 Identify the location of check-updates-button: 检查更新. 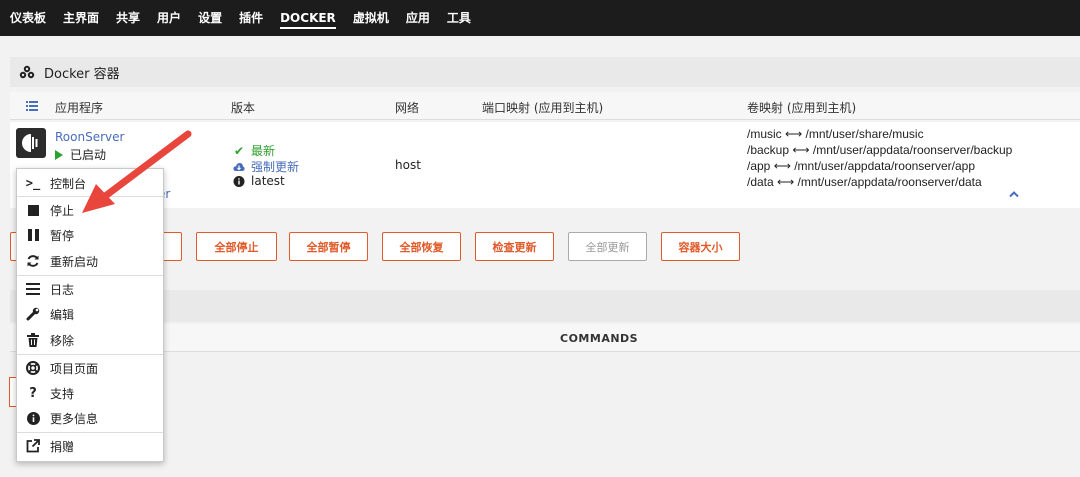
(514, 246).